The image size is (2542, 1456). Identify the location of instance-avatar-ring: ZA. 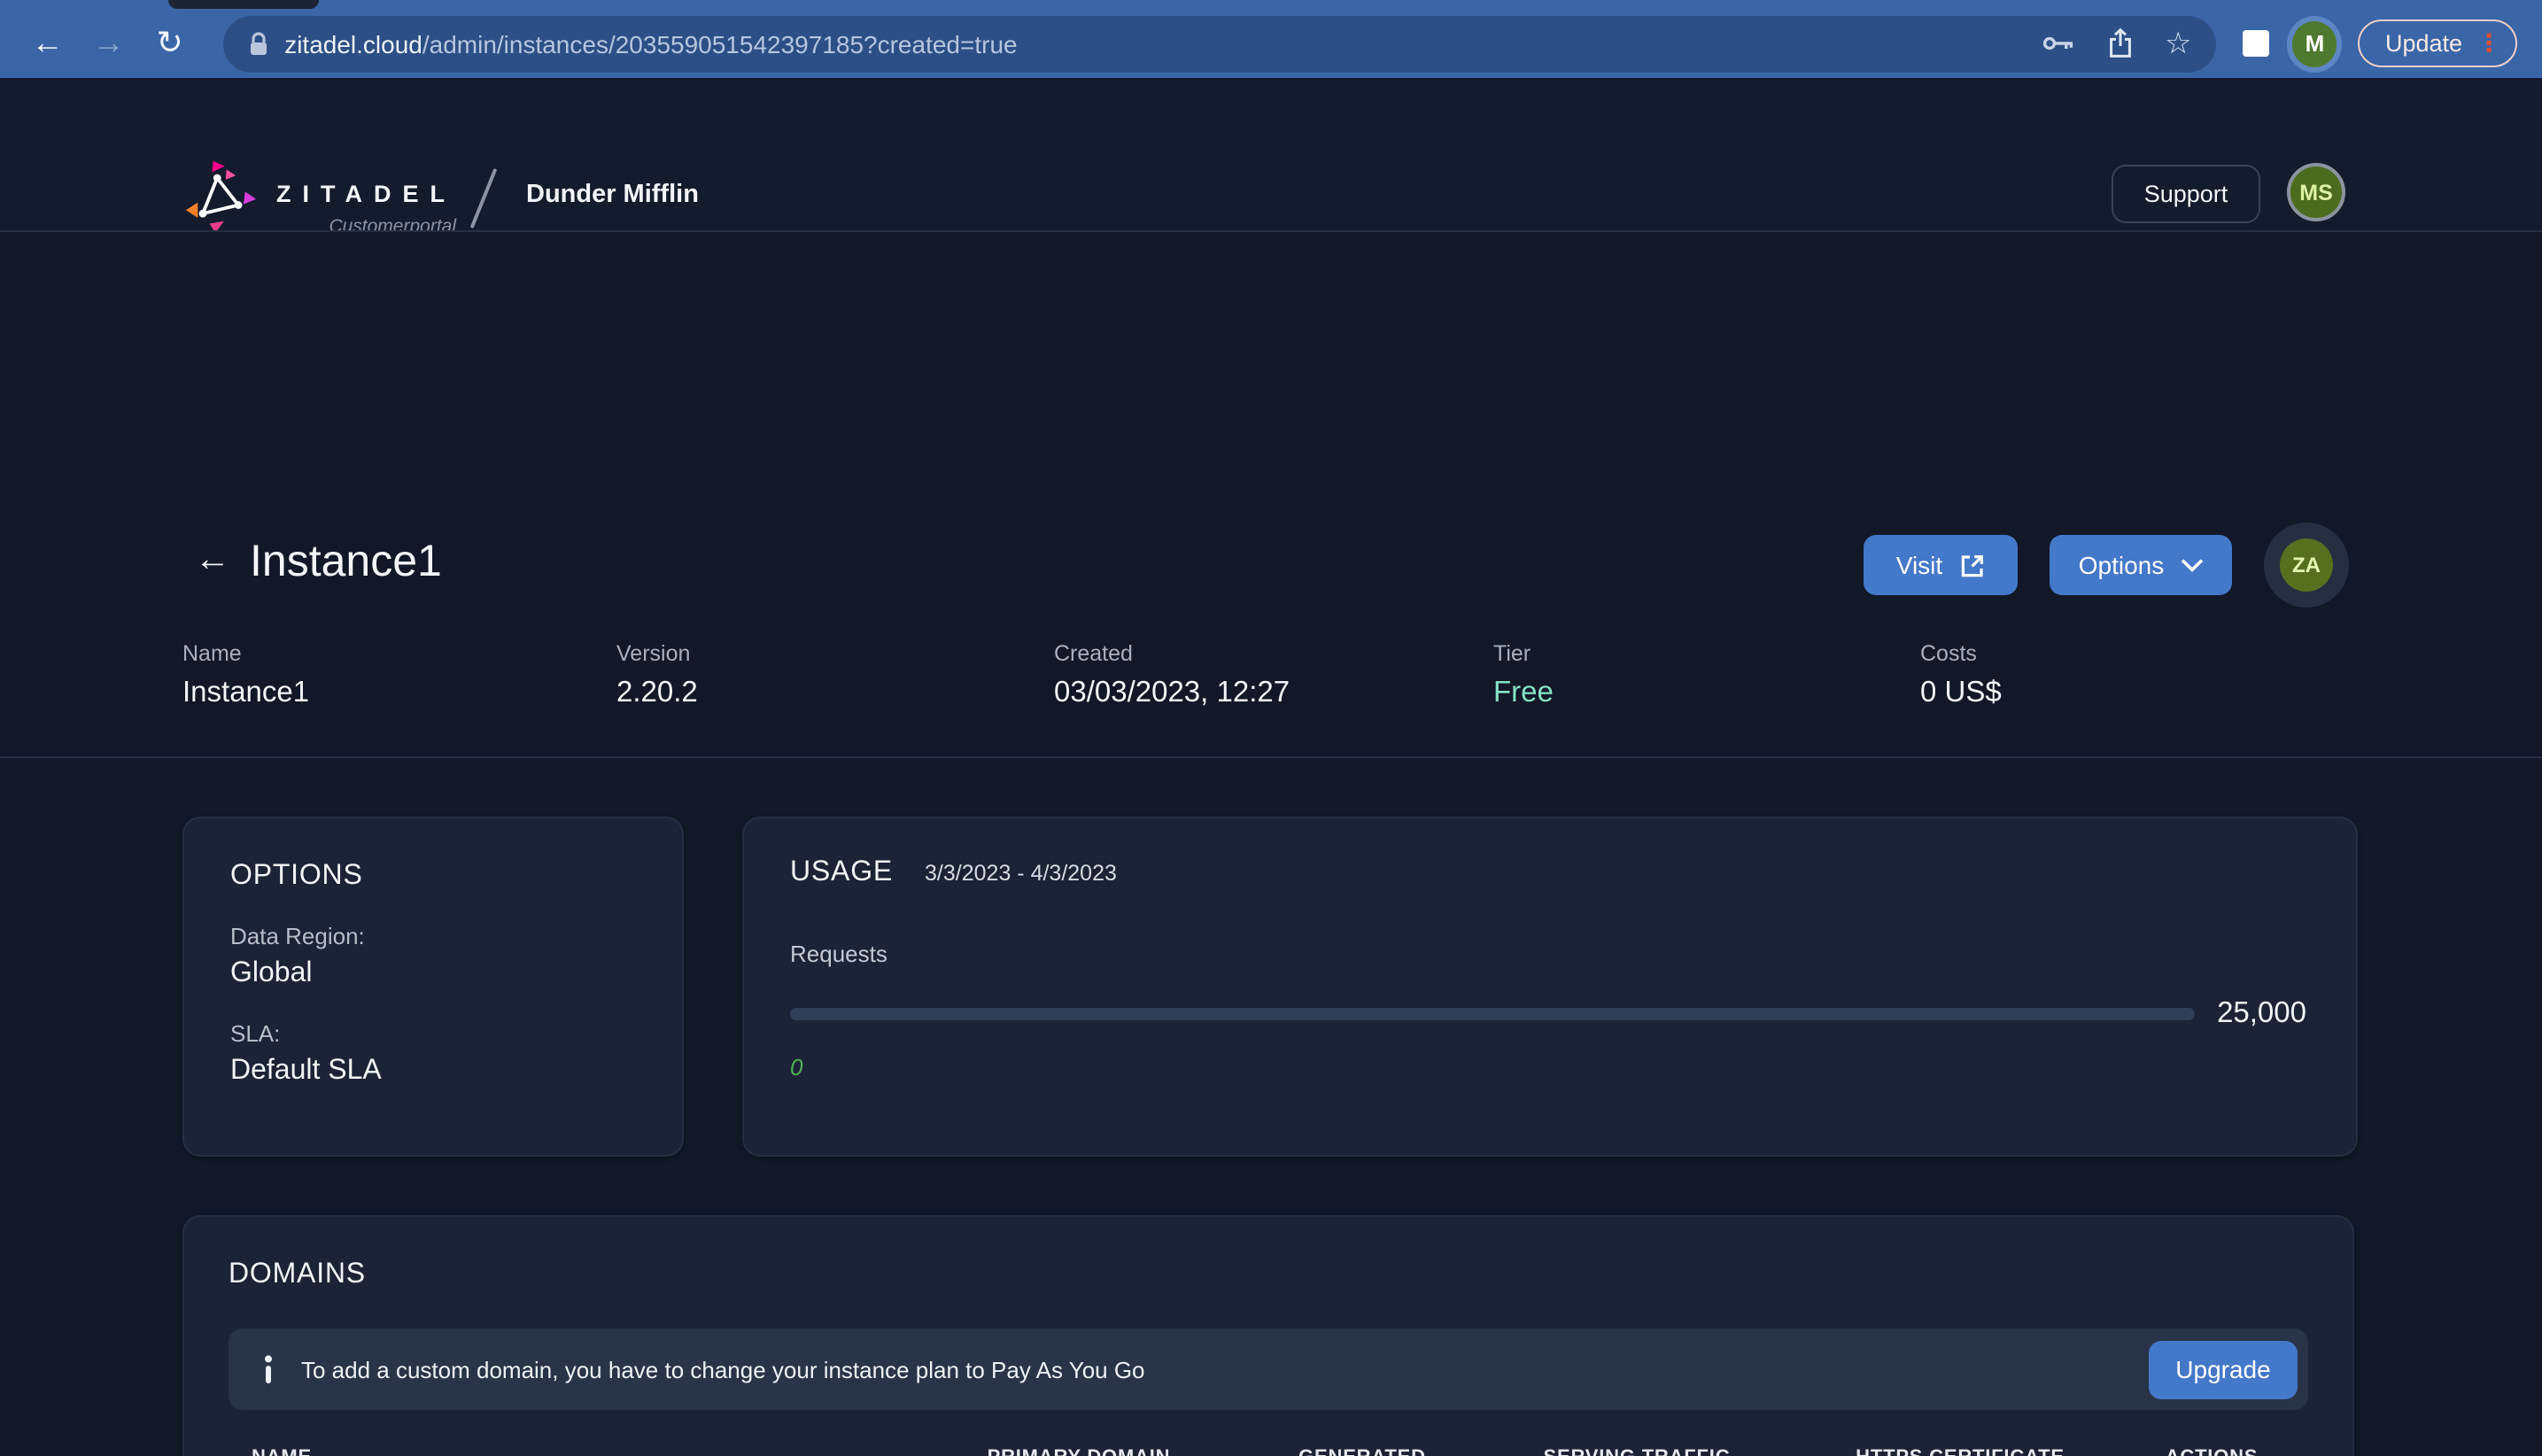
(2306, 565).